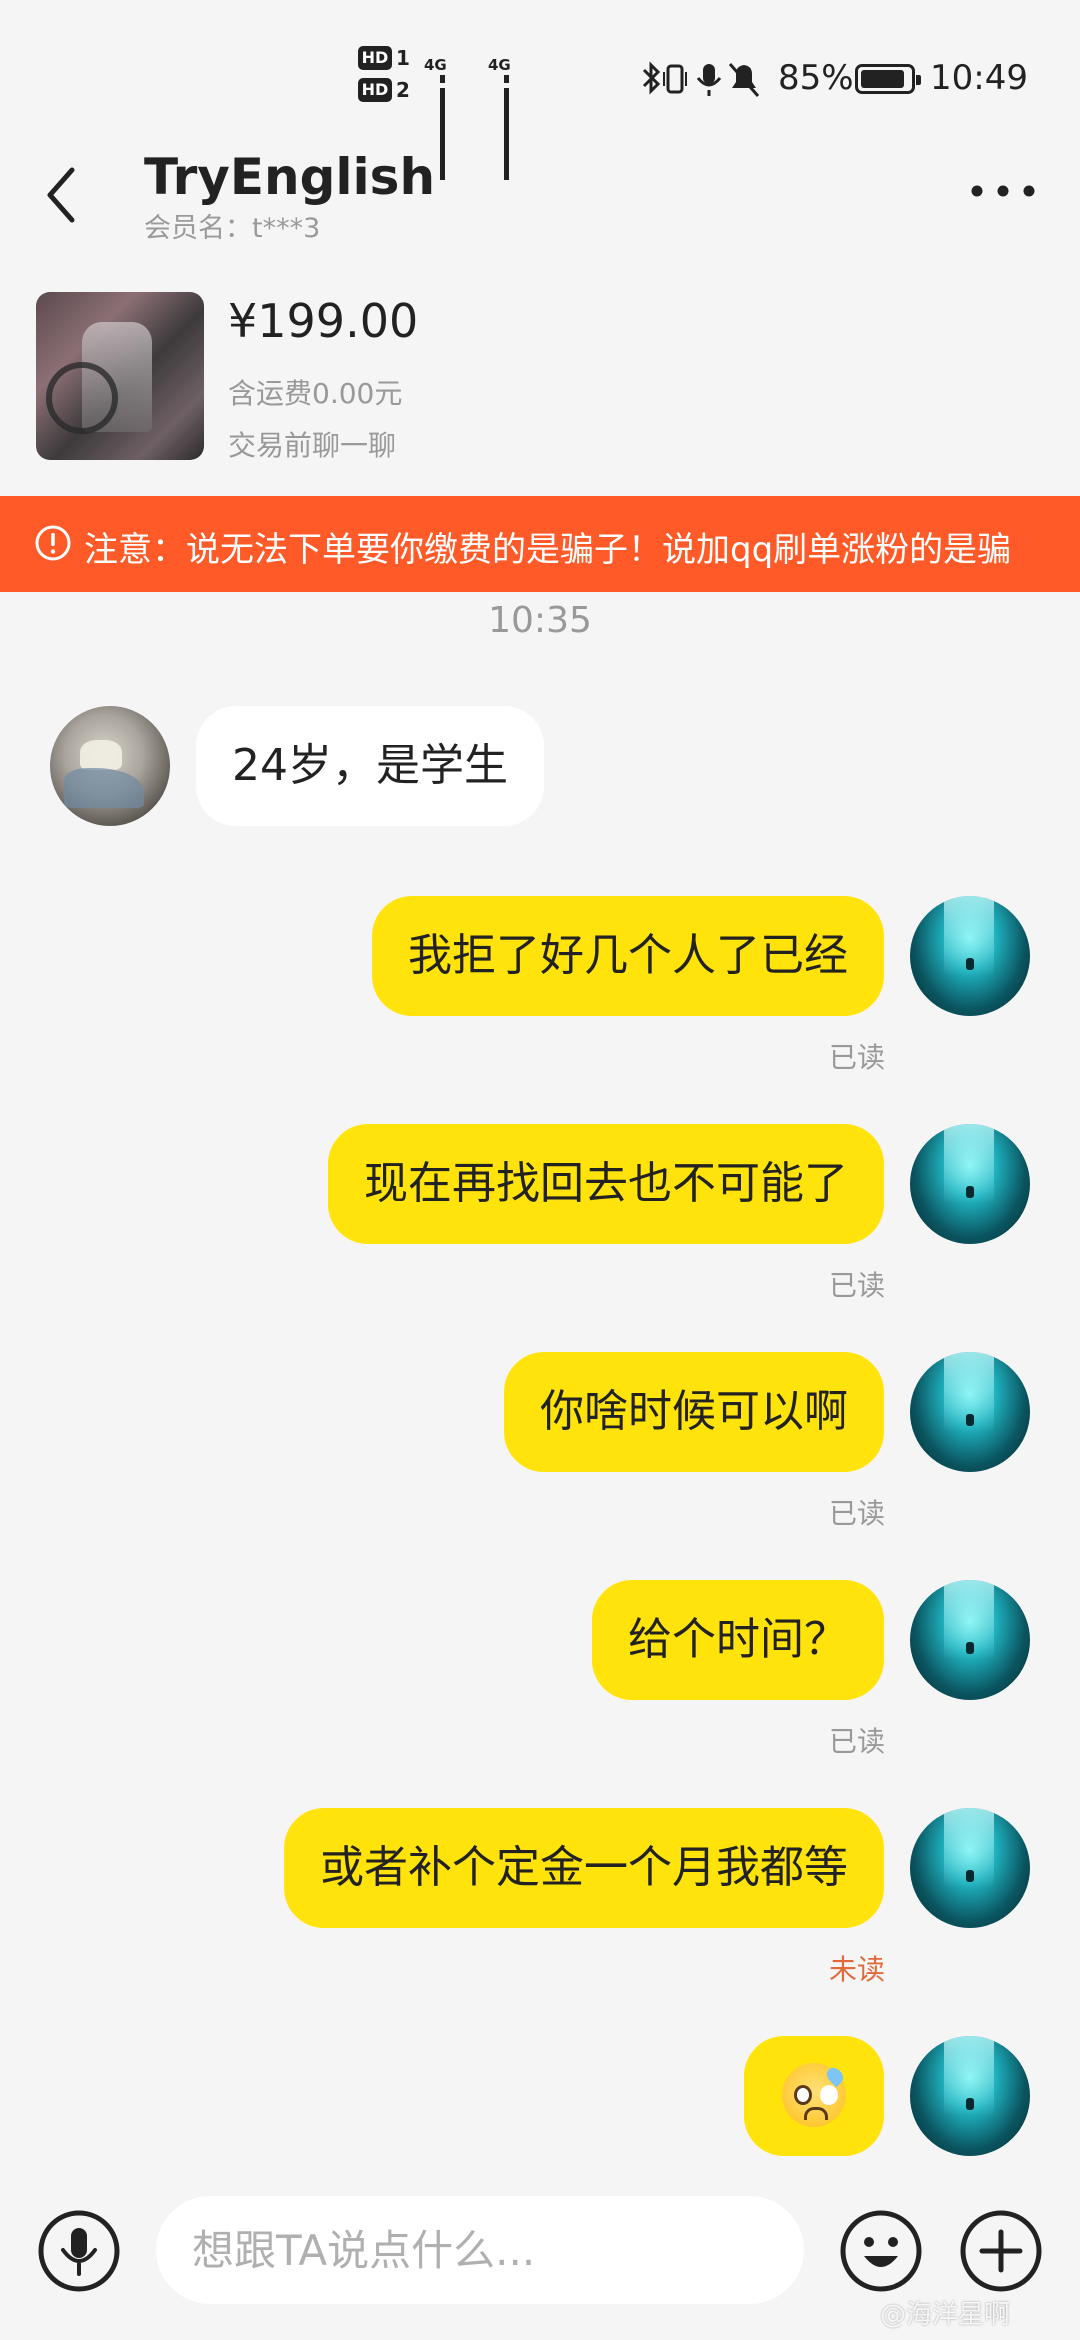  I want to click on more-options-icon, so click(1003, 191).